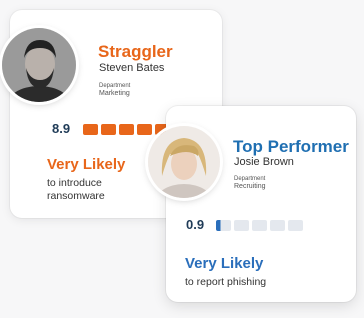 Image resolution: width=364 pixels, height=318 pixels. I want to click on straggler-avatar, so click(39, 65).